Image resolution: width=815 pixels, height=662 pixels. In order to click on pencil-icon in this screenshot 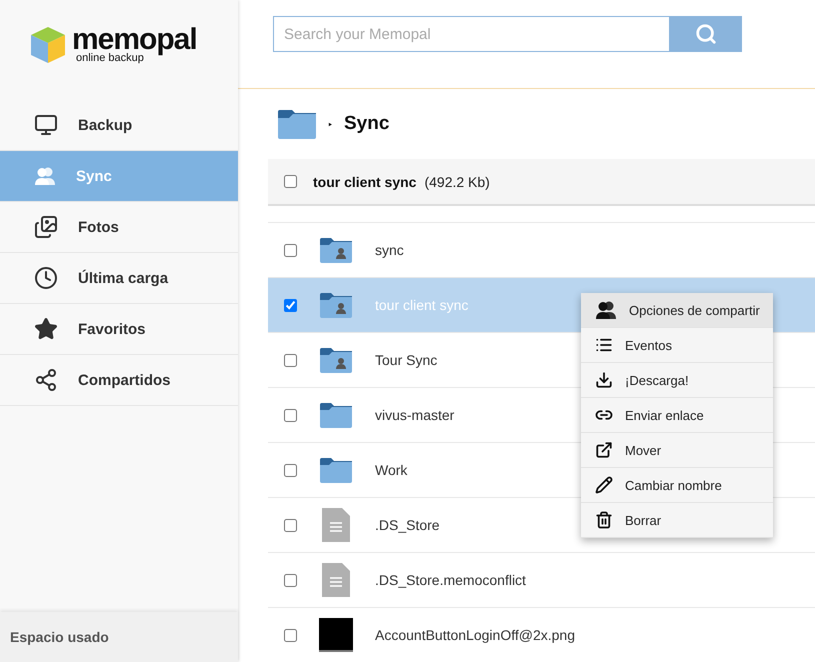, I will do `click(604, 485)`.